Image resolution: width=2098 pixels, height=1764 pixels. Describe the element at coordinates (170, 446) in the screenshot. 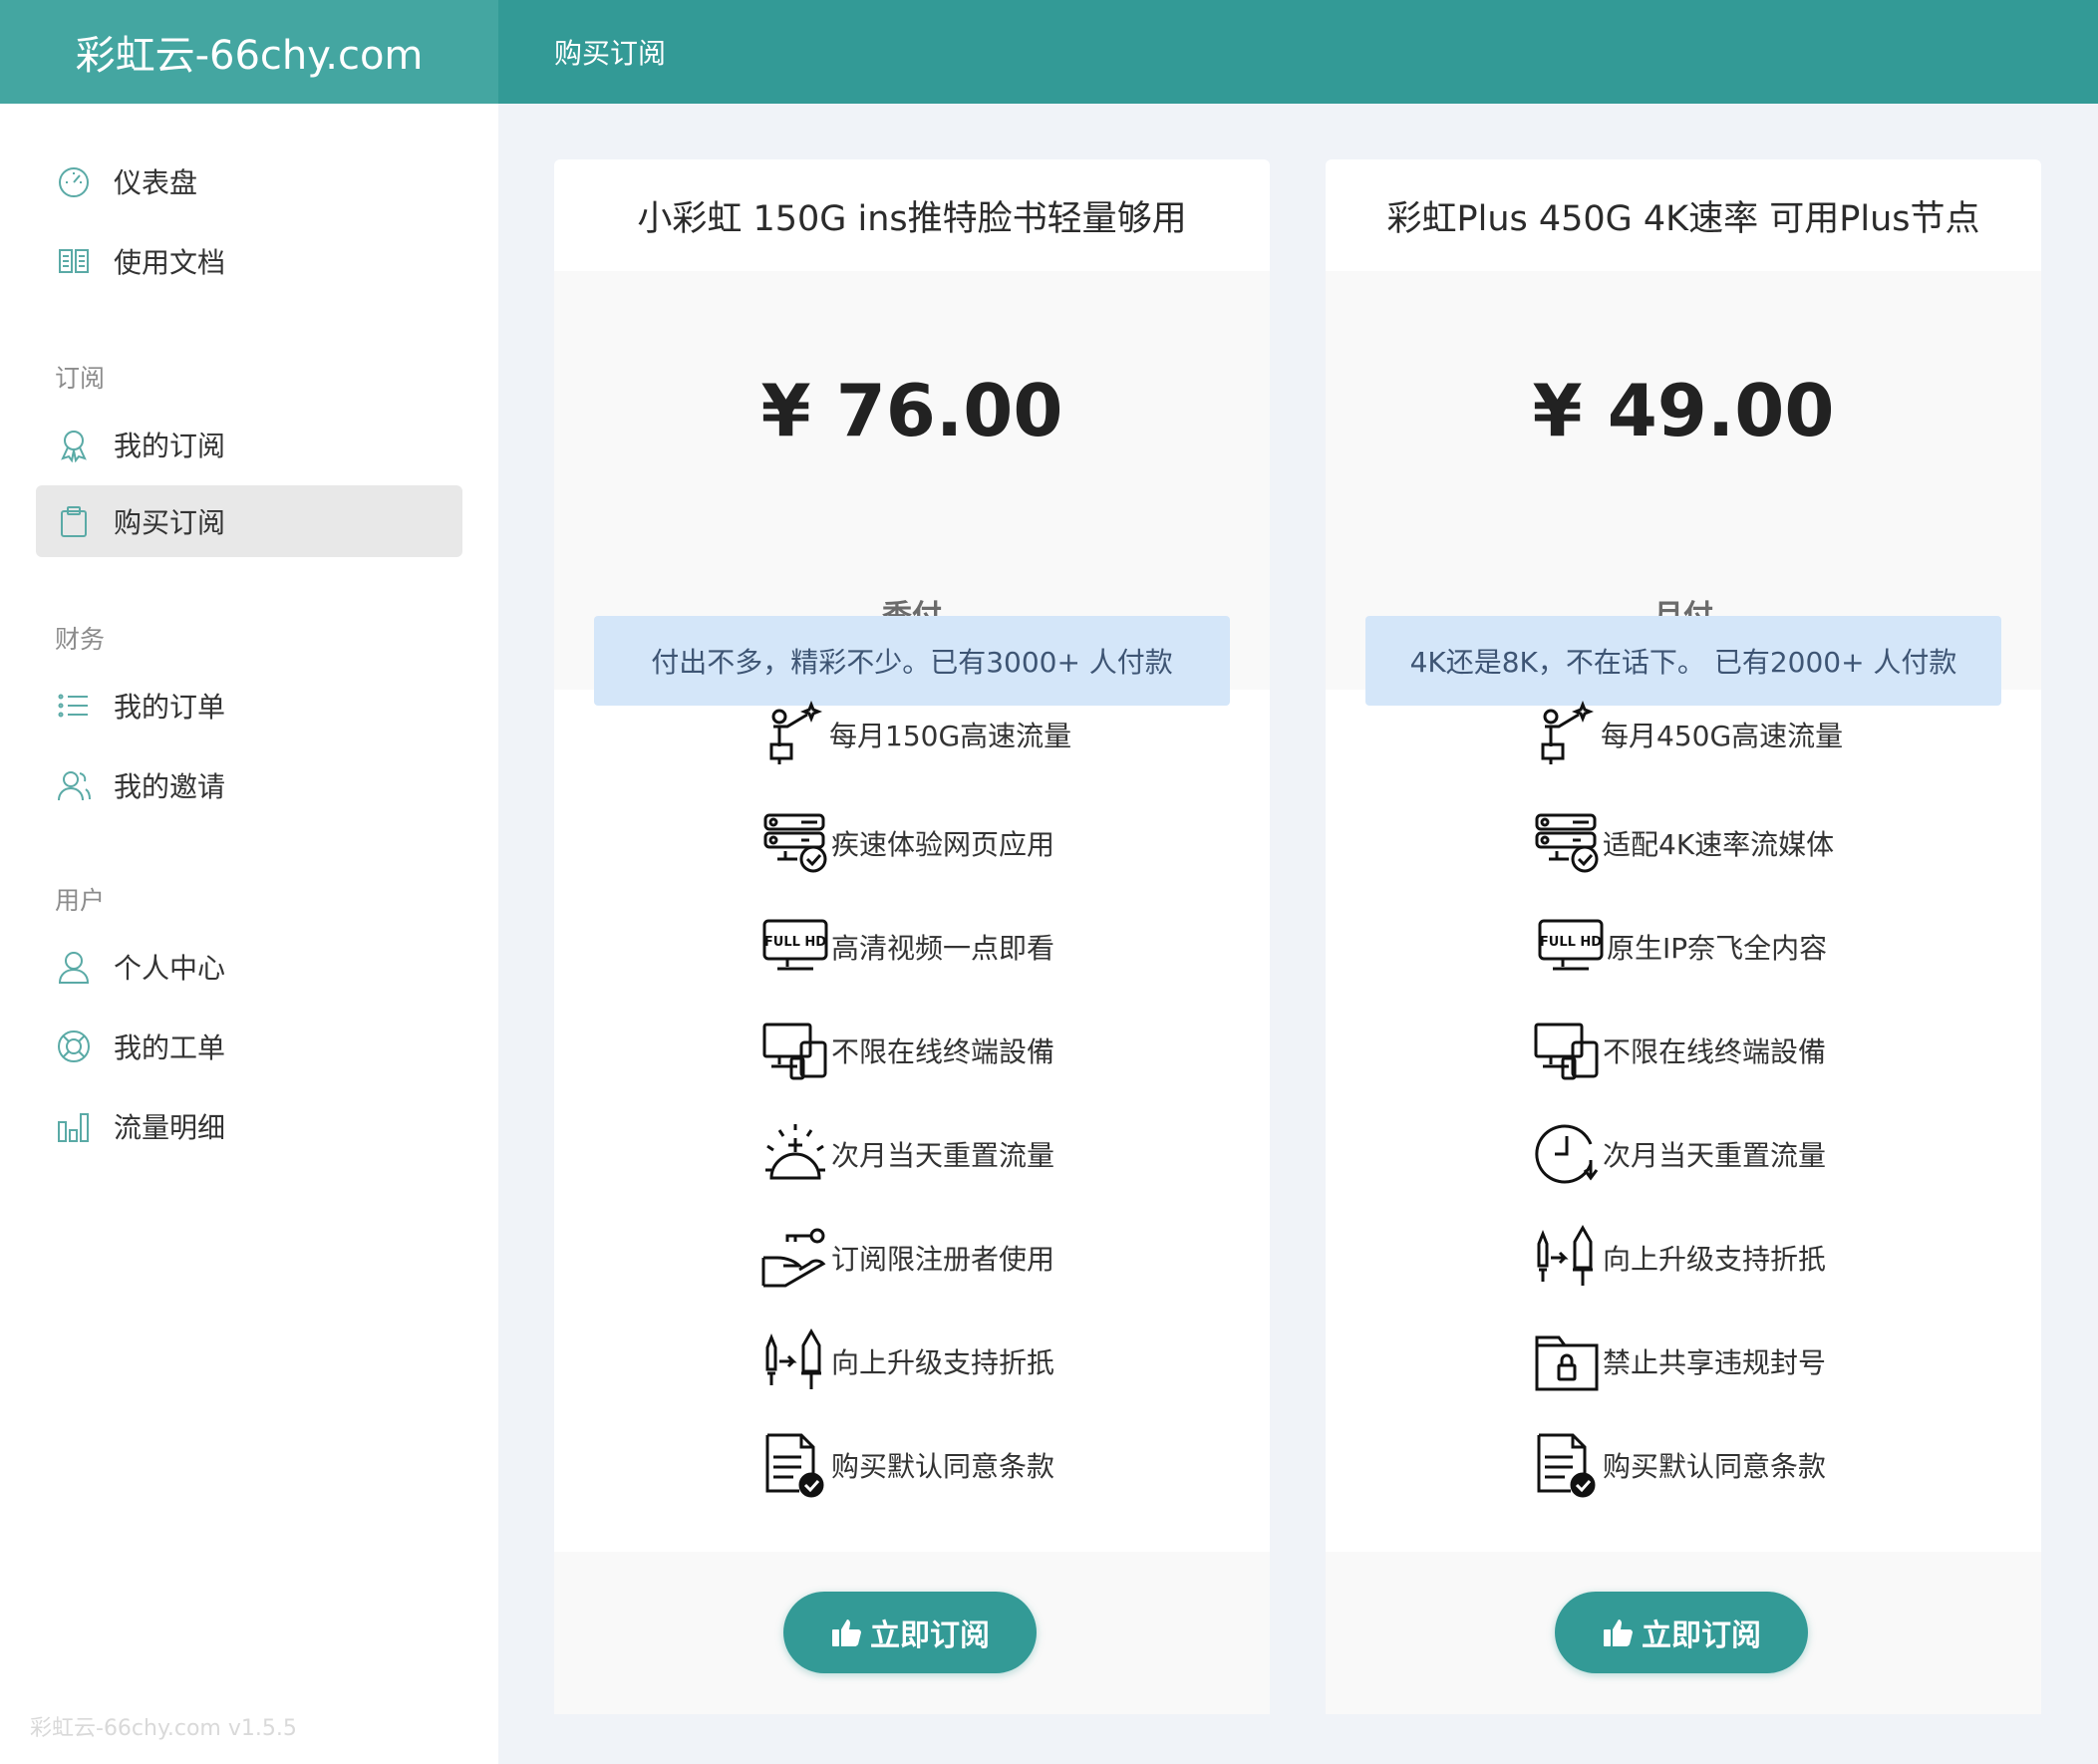

I see `sidebar-item-label: 我的订阅` at that location.